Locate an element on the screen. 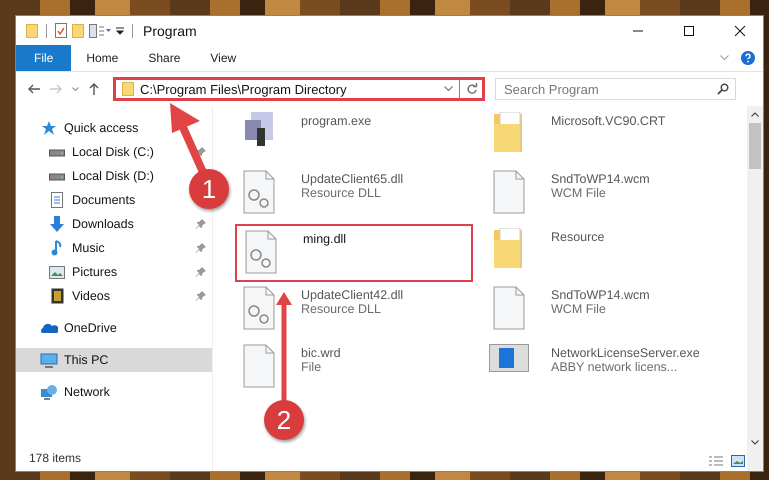 Image resolution: width=769 pixels, height=480 pixels. address-path: C:\Program Files\Program Directory is located at coordinates (243, 89).